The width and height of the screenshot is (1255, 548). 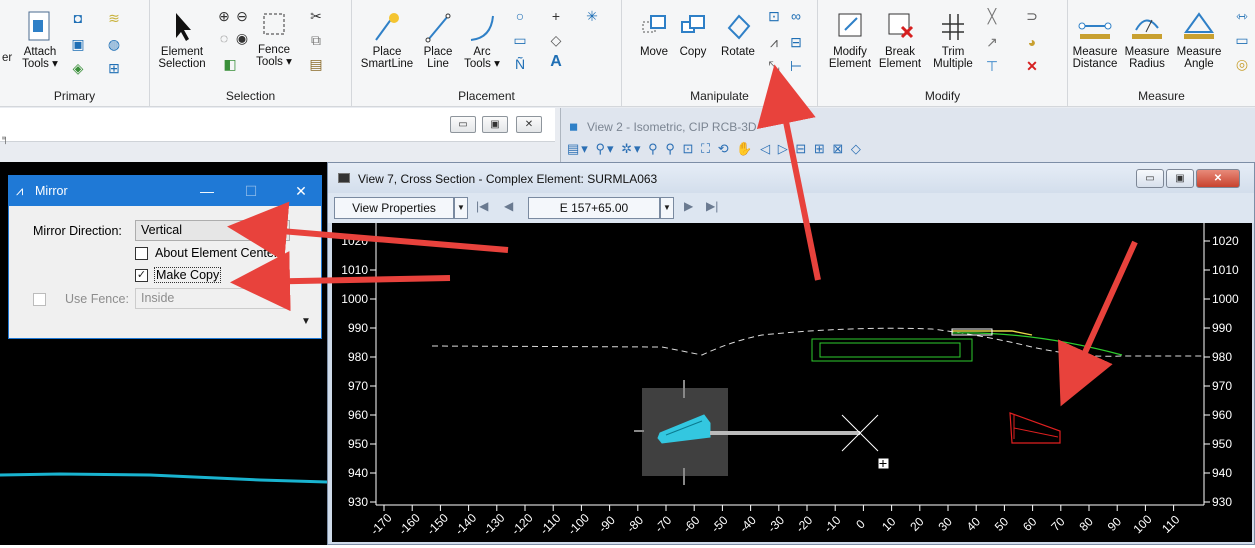 What do you see at coordinates (688, 148) in the screenshot?
I see `window-area-icon: ⊡` at bounding box center [688, 148].